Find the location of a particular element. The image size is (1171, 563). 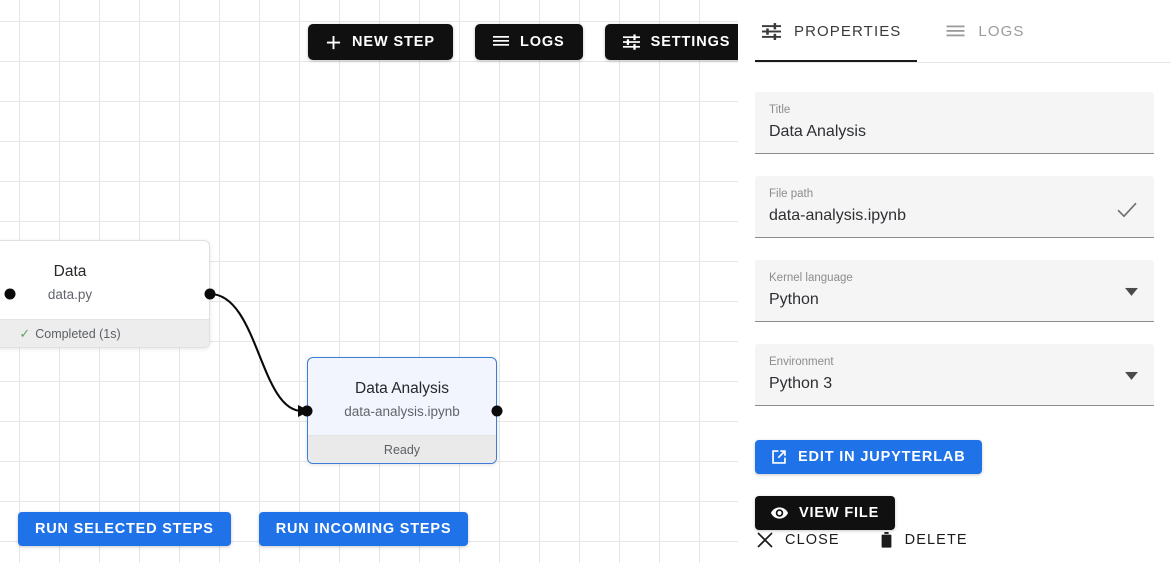

file-path-field-value: data-analysis.ipynb is located at coordinates (954, 215).